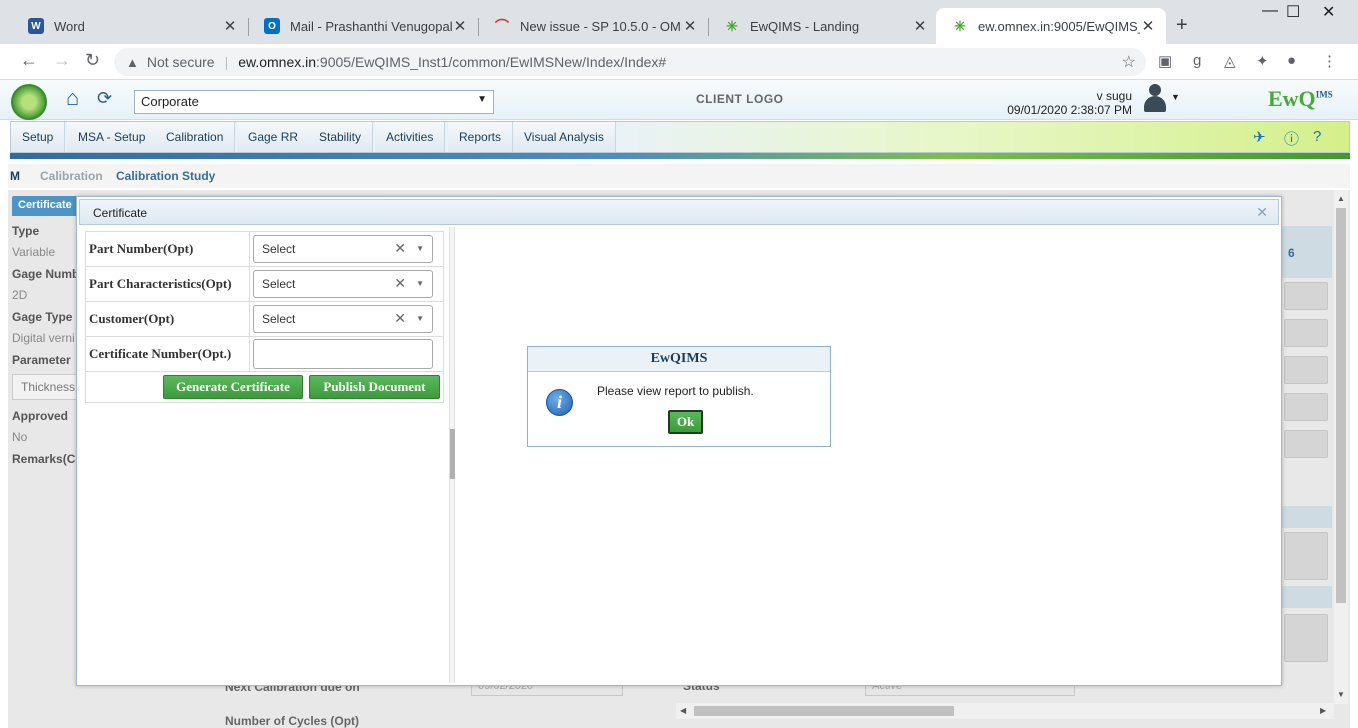 Image resolution: width=1358 pixels, height=728 pixels. I want to click on help-icon: ?, so click(1317, 136).